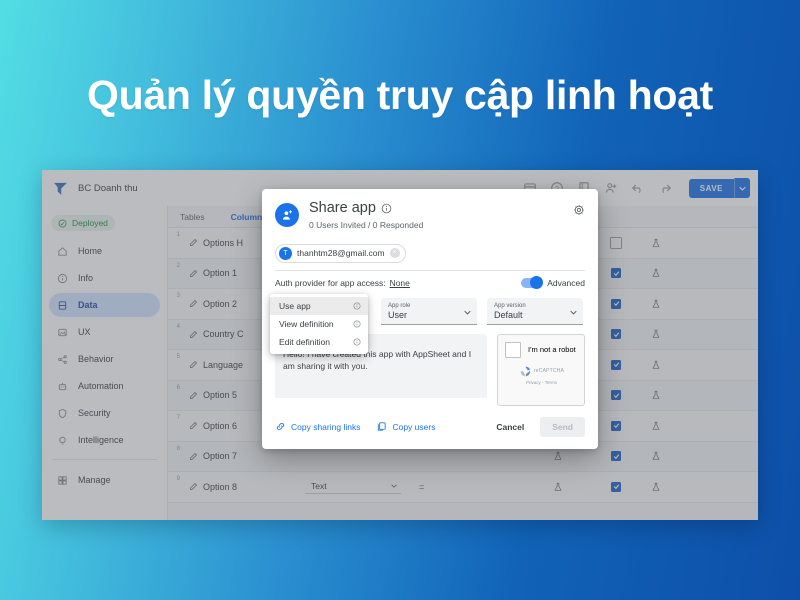  I want to click on check-circle-icon, so click(62, 223).